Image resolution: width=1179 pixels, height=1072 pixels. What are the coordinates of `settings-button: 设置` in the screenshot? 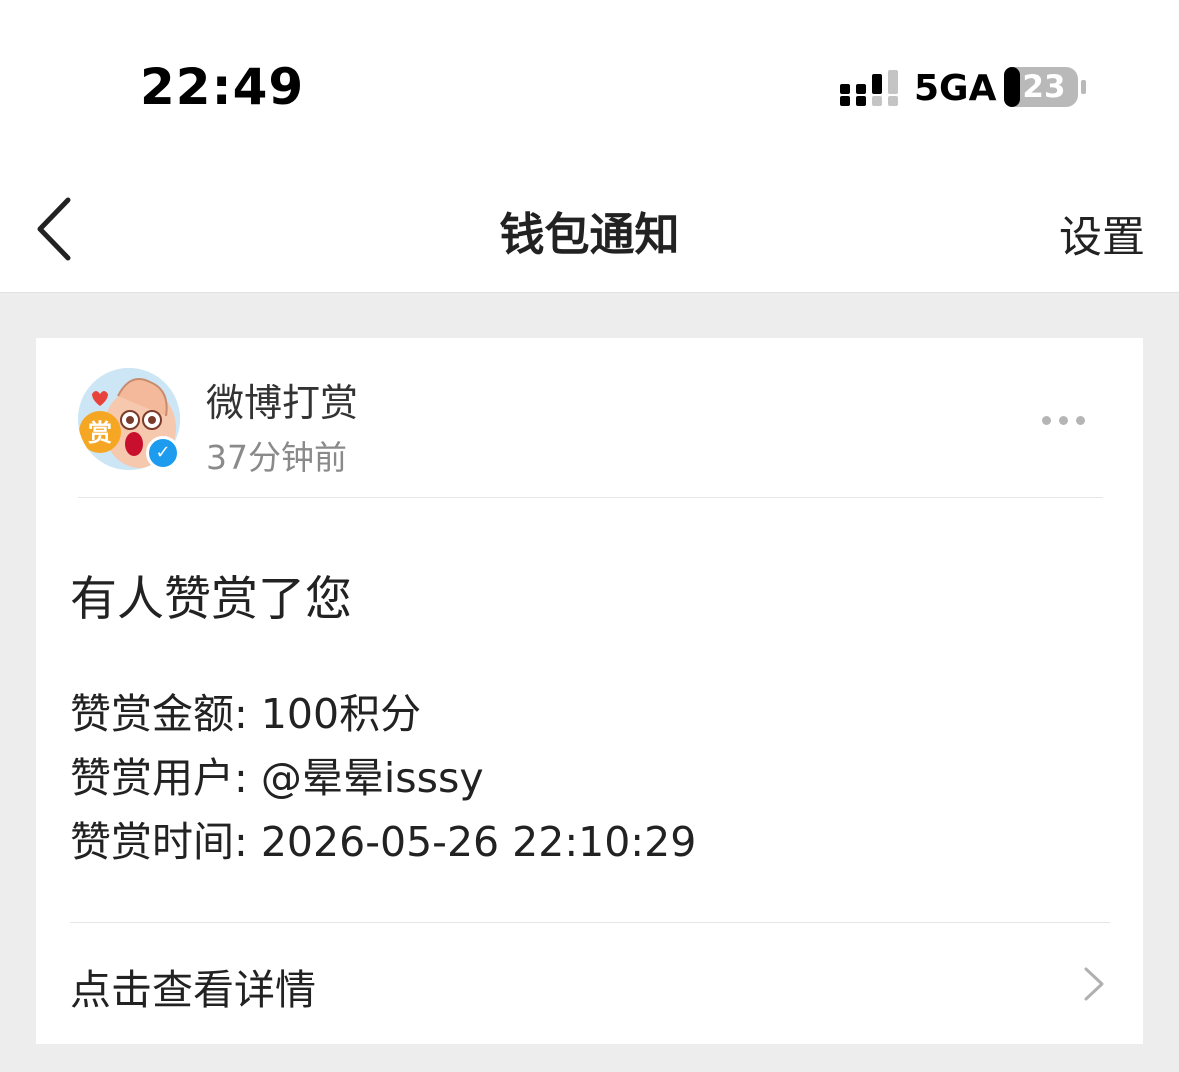 It's located at (1102, 234).